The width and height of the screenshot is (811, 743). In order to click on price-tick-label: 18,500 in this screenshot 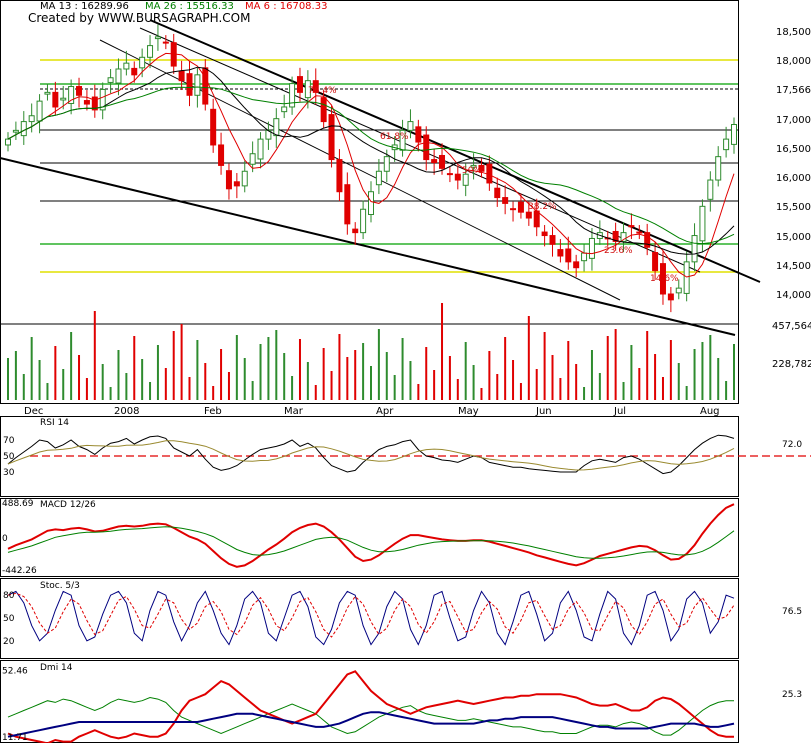, I will do `click(793, 32)`.